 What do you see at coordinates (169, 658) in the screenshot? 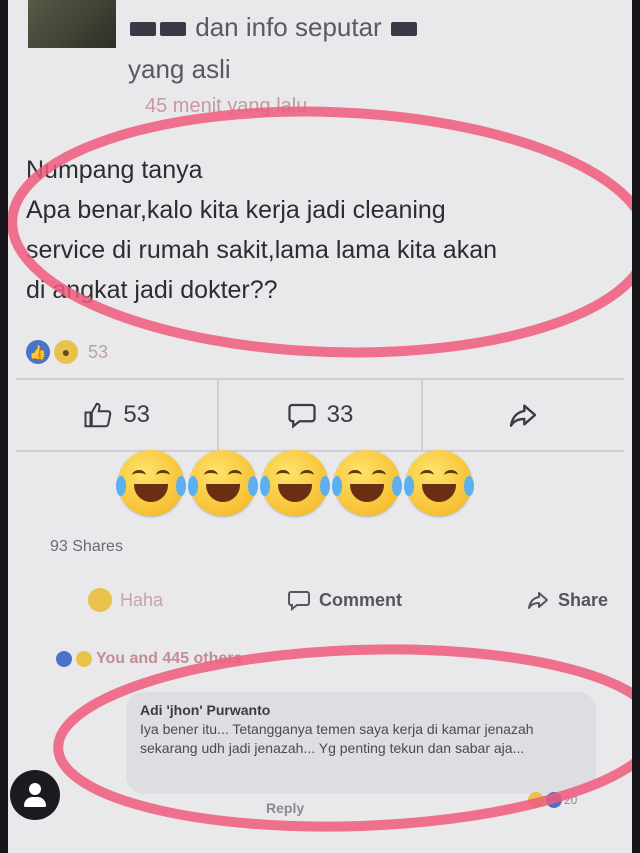
I see `reactions-summary-text: You and 445 others` at bounding box center [169, 658].